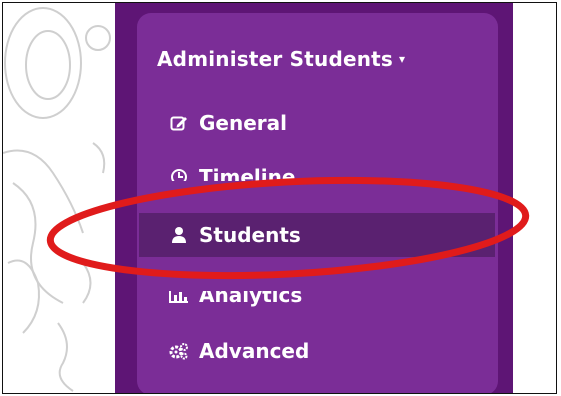 The image size is (561, 396). I want to click on caret-down-icon: ▾, so click(402, 59).